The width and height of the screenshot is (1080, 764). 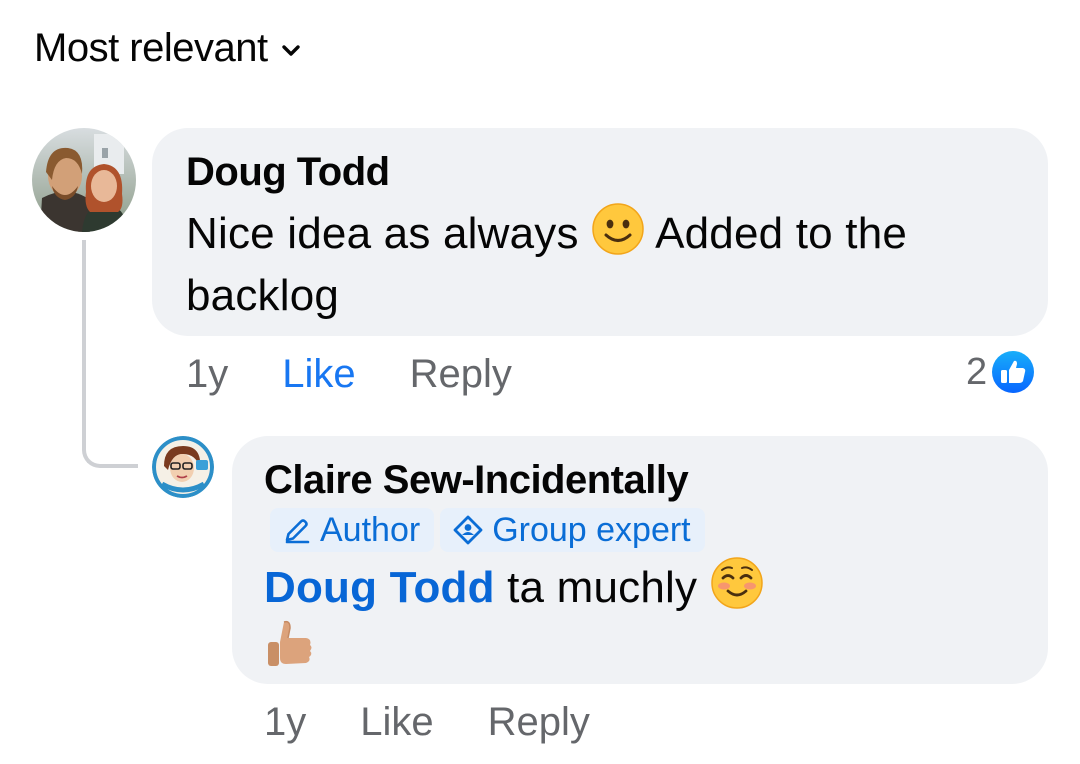 What do you see at coordinates (736, 583) in the screenshot?
I see `smiling-face-with-smiling-eyes-icon` at bounding box center [736, 583].